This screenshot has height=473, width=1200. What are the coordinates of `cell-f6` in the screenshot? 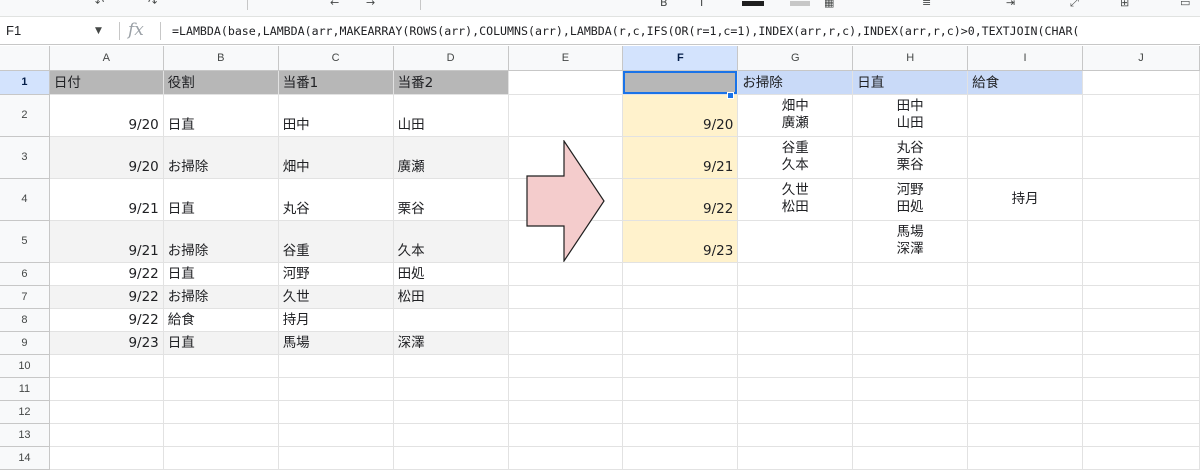 It's located at (680, 274).